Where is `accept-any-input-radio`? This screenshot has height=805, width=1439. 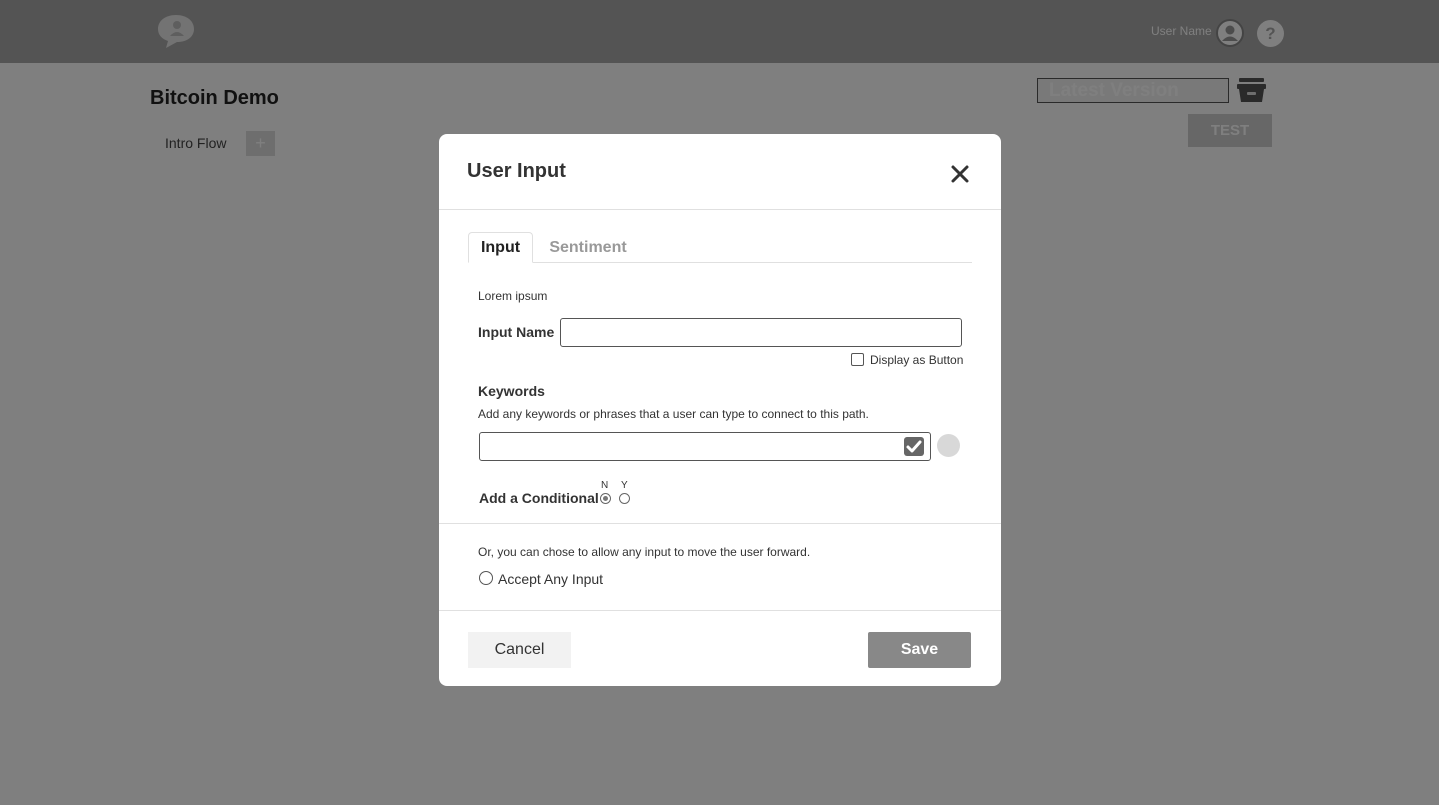 accept-any-input-radio is located at coordinates (486, 578).